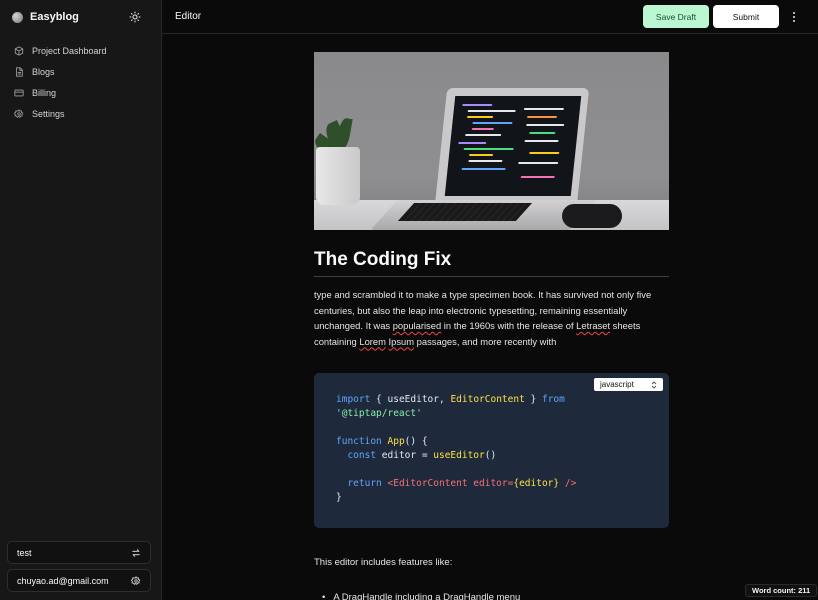 The width and height of the screenshot is (818, 600). I want to click on submit-button: Submit, so click(746, 16).